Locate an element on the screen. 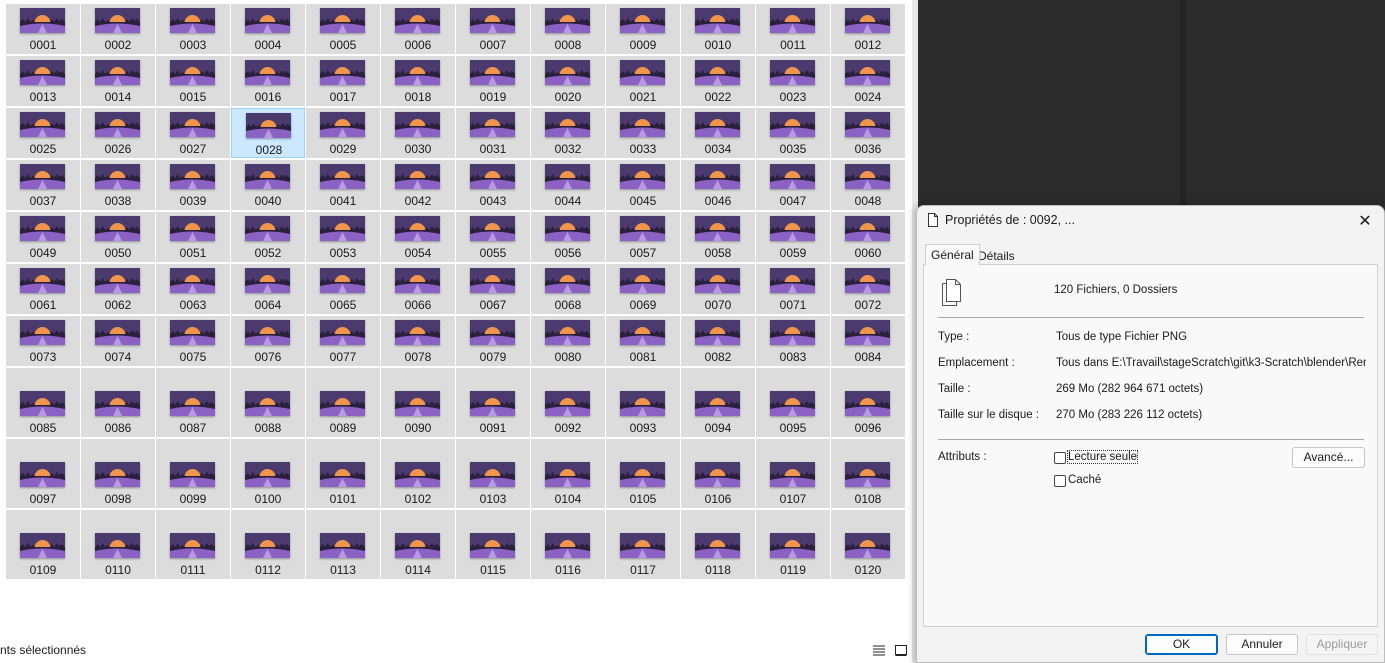 The height and width of the screenshot is (663, 1385). file-tile: 0068 is located at coordinates (568, 289).